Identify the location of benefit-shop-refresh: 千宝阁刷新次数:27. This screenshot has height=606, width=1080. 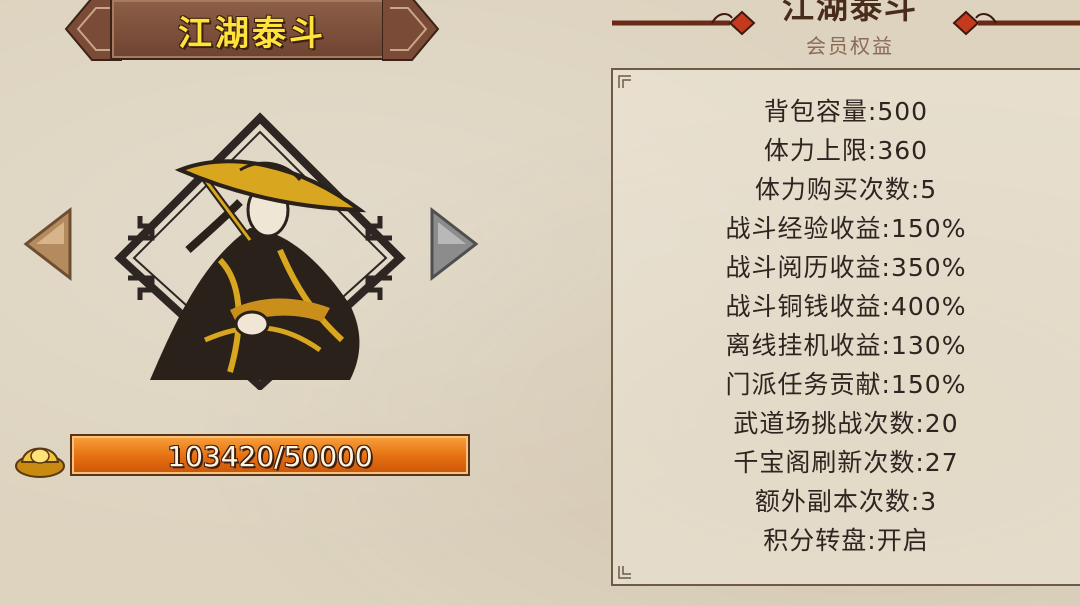
(846, 462).